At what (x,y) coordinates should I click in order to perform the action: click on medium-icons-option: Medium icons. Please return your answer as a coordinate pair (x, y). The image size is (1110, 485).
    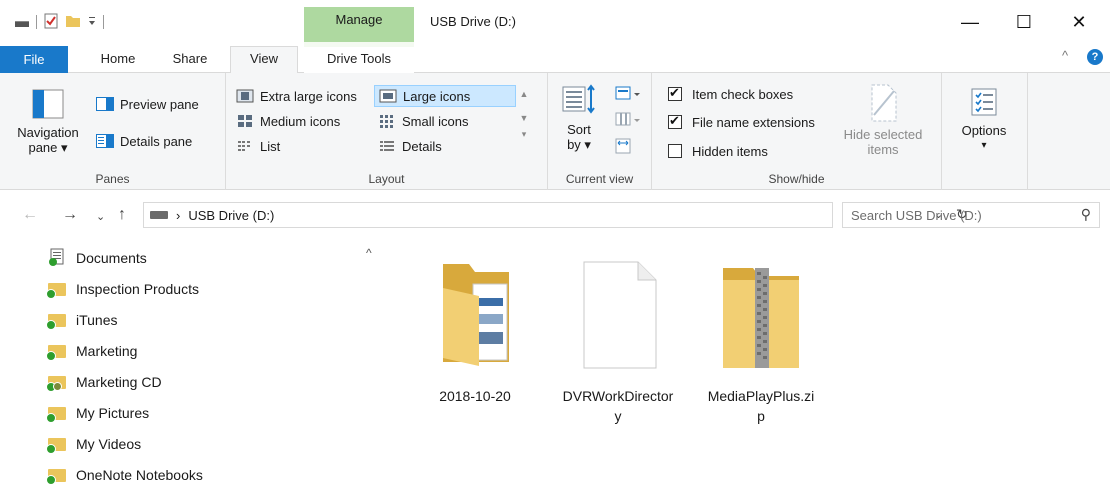
    Looking at the image, I should click on (288, 121).